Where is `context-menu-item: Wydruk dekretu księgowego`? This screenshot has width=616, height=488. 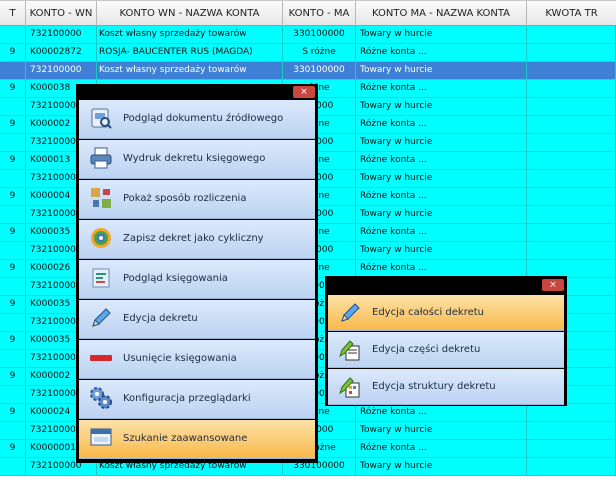
context-menu-item: Wydruk dekretu księgowego is located at coordinates (197, 159).